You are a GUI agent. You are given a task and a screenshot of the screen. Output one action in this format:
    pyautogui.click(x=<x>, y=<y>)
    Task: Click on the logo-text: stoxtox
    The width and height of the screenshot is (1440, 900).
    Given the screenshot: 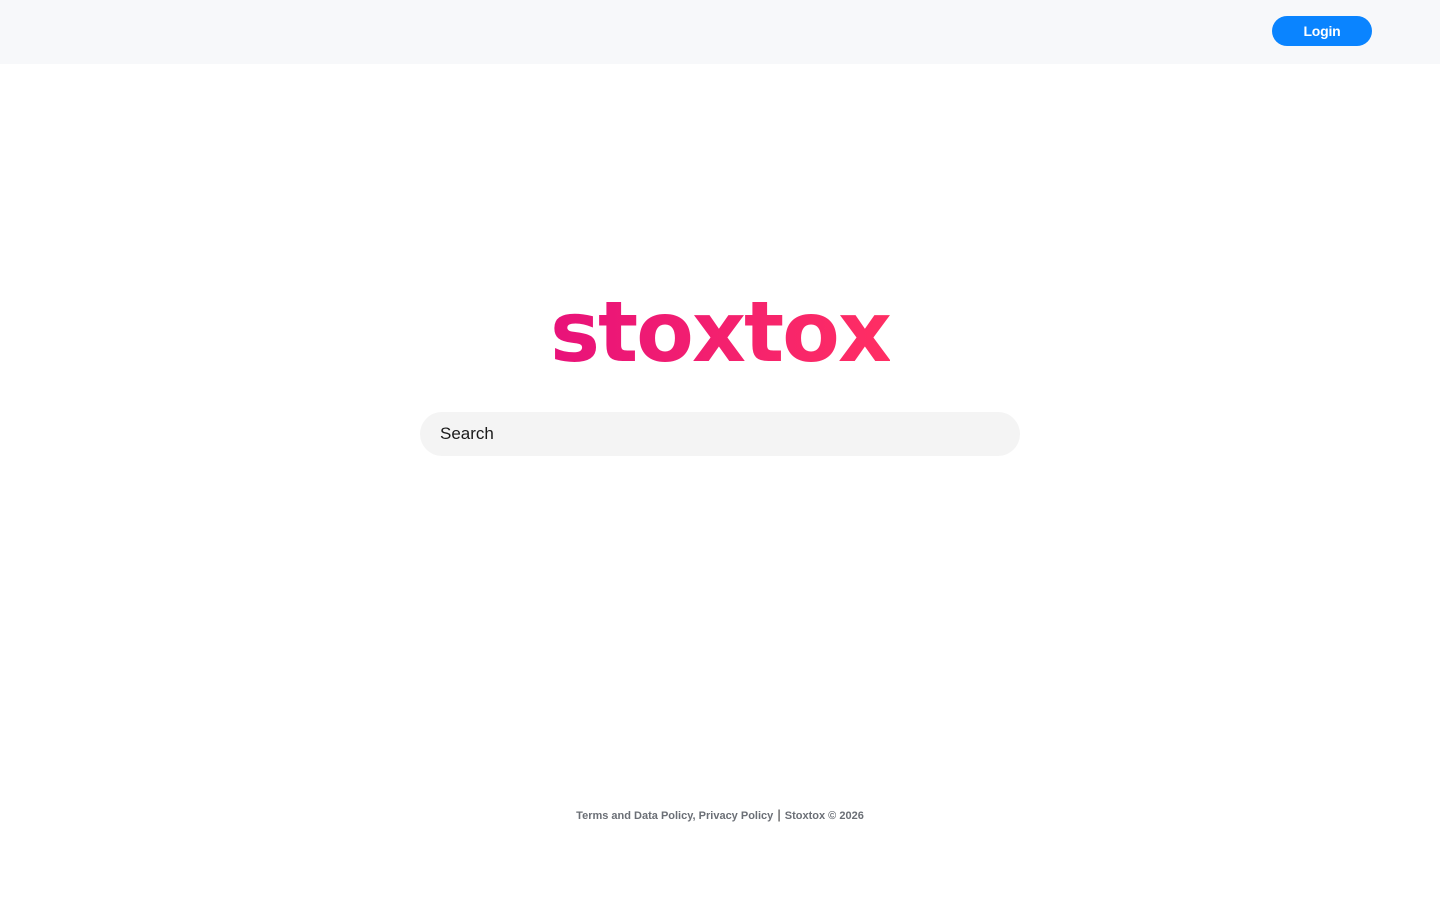 What is the action you would take?
    pyautogui.click(x=720, y=332)
    